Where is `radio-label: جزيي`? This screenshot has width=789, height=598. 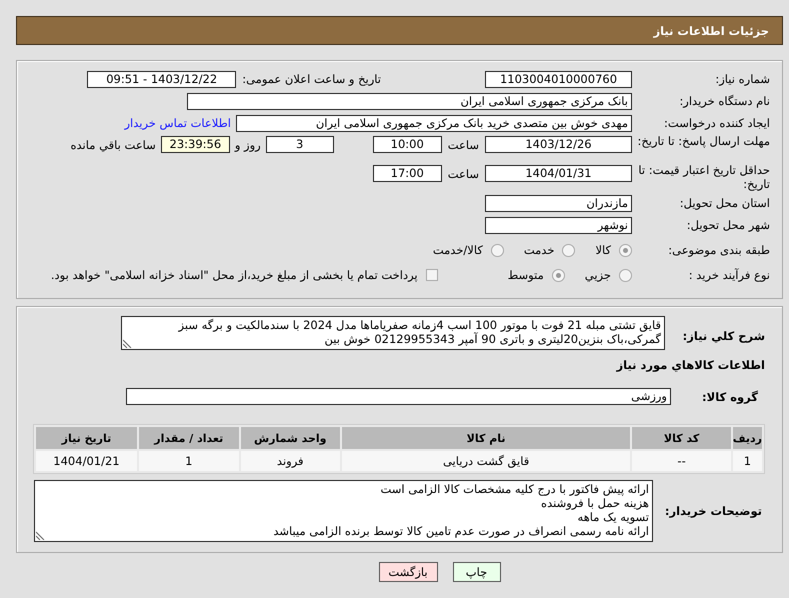 radio-label: جزيي is located at coordinates (597, 275).